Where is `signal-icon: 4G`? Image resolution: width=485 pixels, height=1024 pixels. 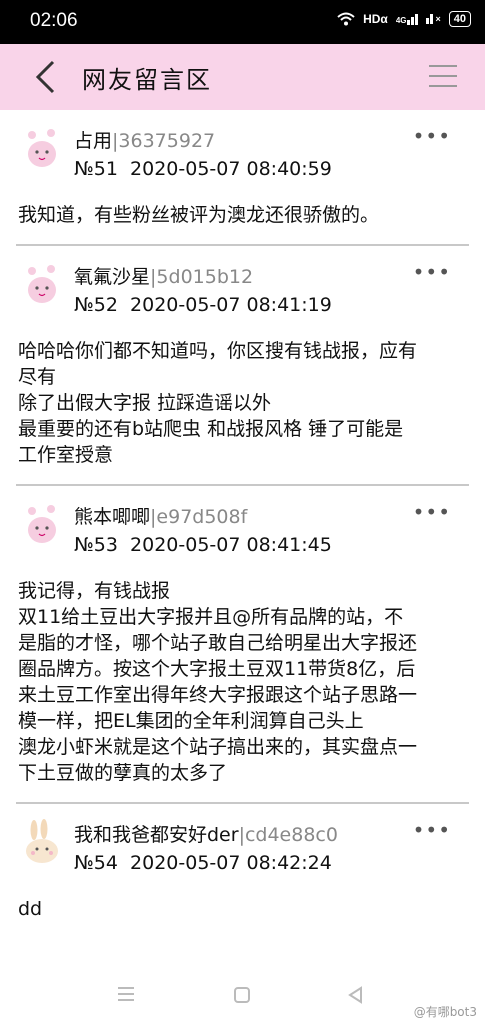
signal-icon: 4G is located at coordinates (407, 19).